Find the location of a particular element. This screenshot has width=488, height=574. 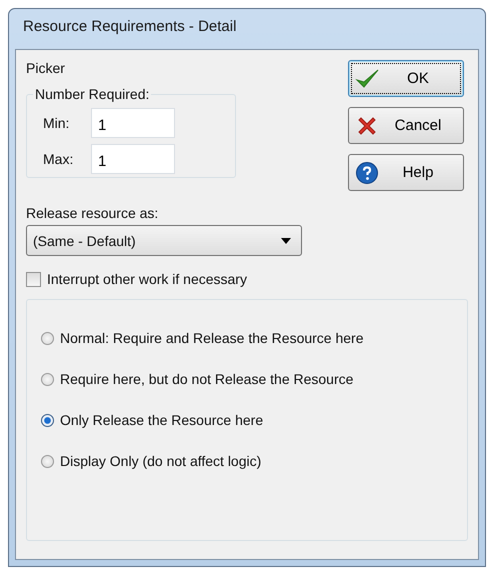

resource-name: Picker is located at coordinates (46, 68).